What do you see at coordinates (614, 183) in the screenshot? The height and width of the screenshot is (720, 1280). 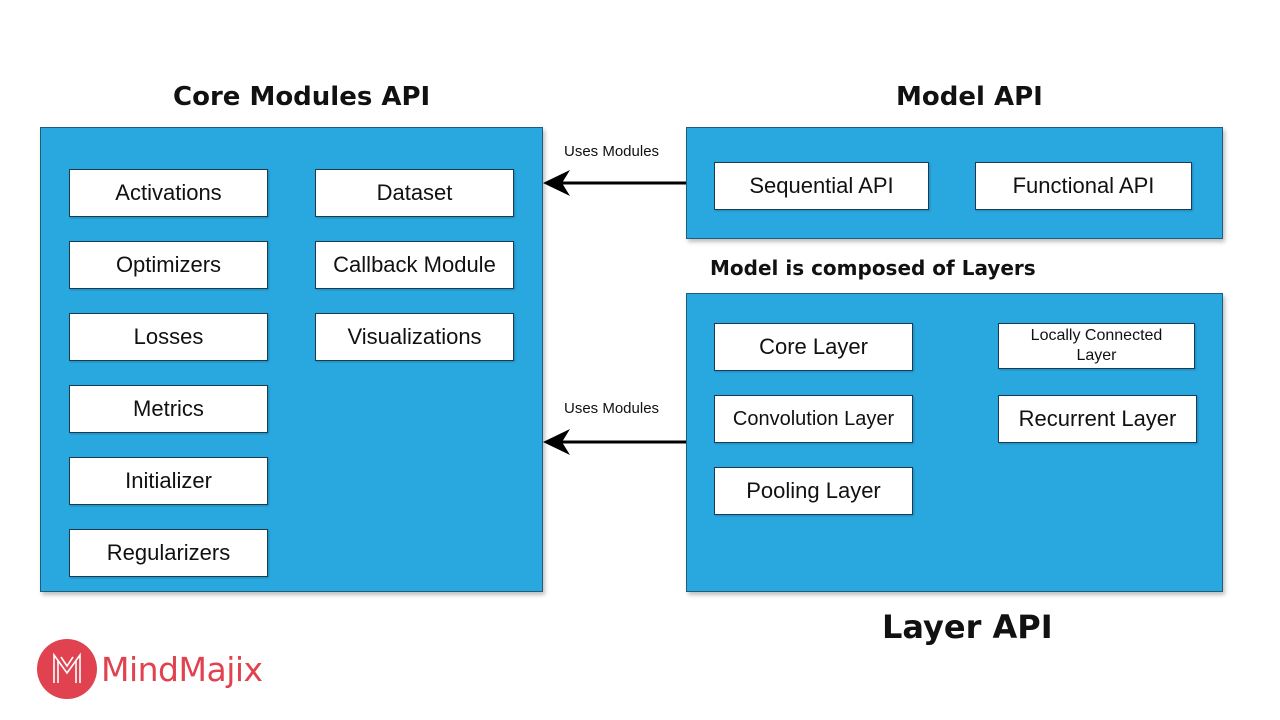 I see `arrow-model-to-core` at bounding box center [614, 183].